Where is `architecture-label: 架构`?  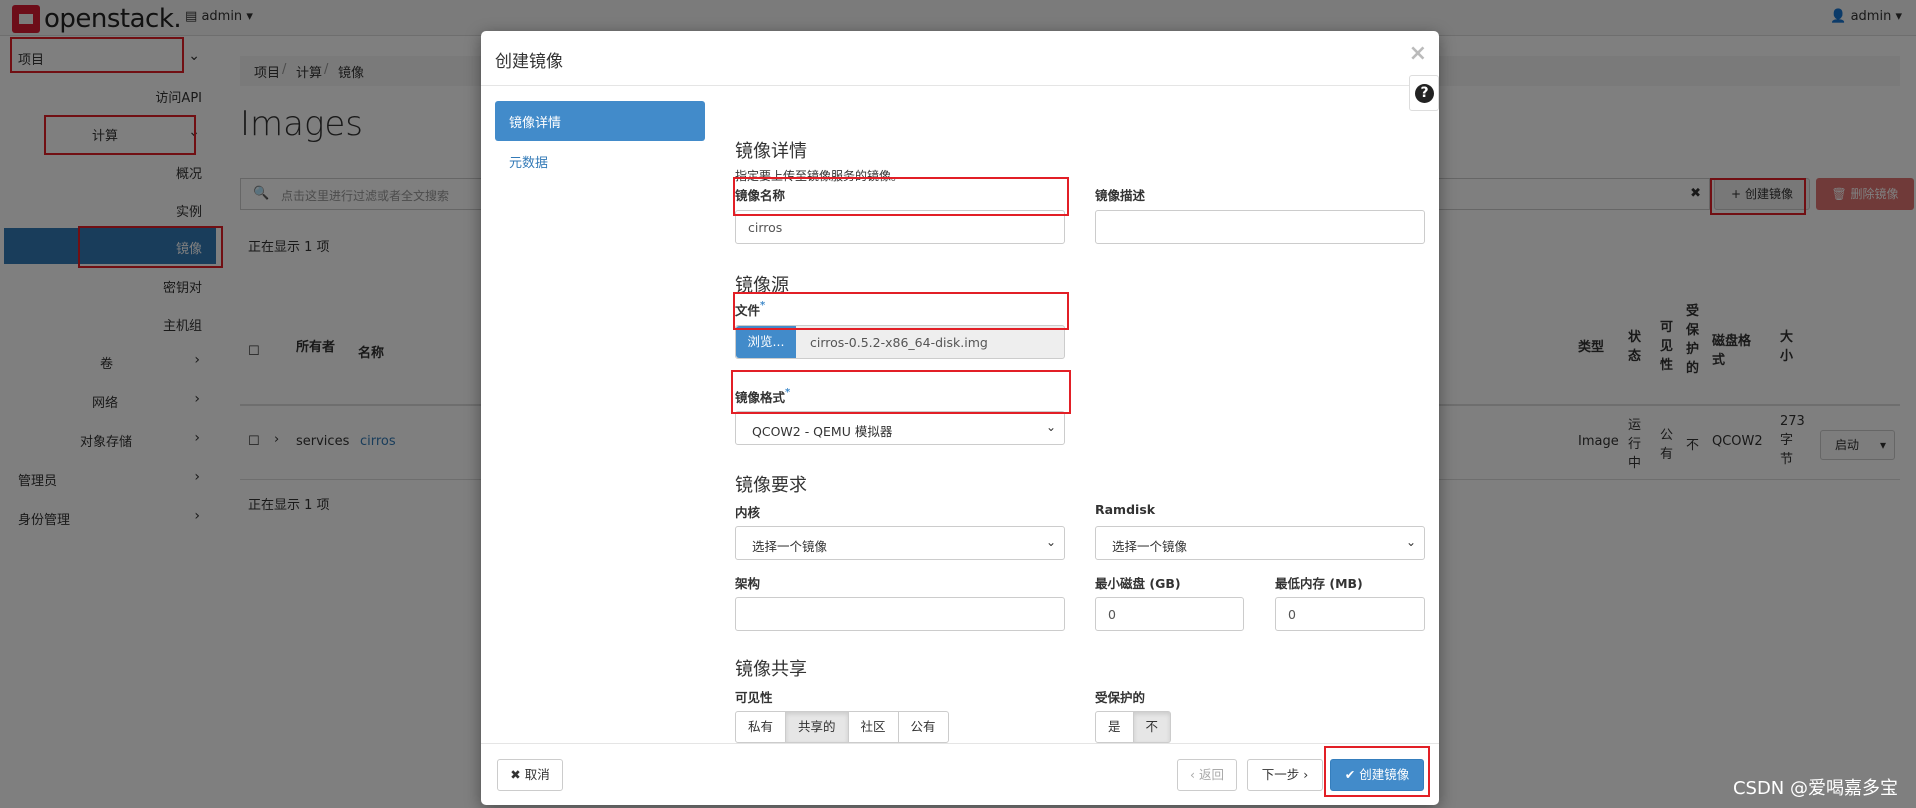
architecture-label: 架构 is located at coordinates (748, 583).